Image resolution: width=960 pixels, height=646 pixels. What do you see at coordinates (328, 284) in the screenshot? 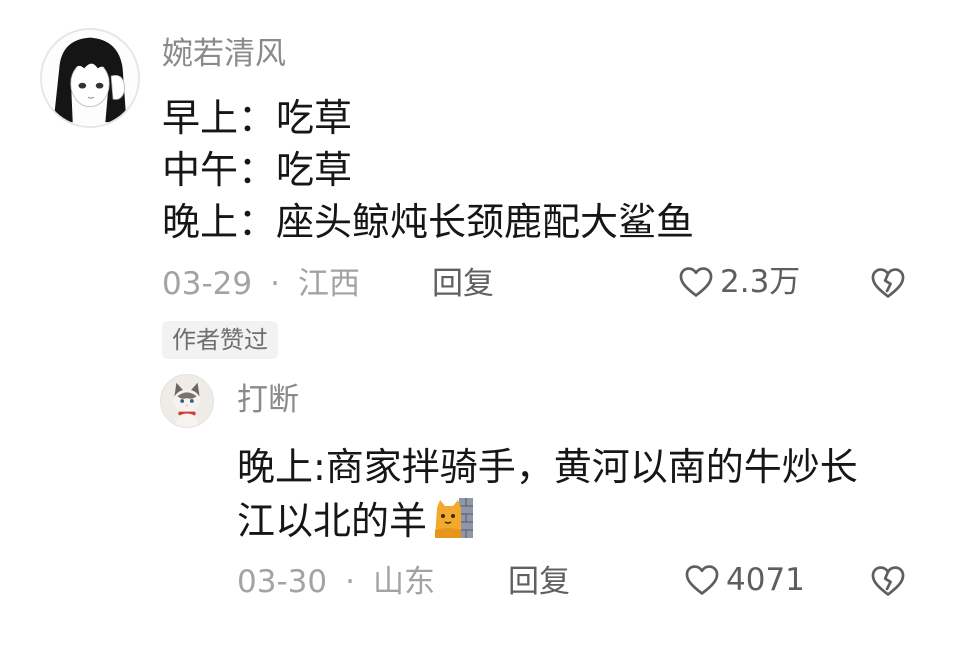
I see `comment-location: 江西` at bounding box center [328, 284].